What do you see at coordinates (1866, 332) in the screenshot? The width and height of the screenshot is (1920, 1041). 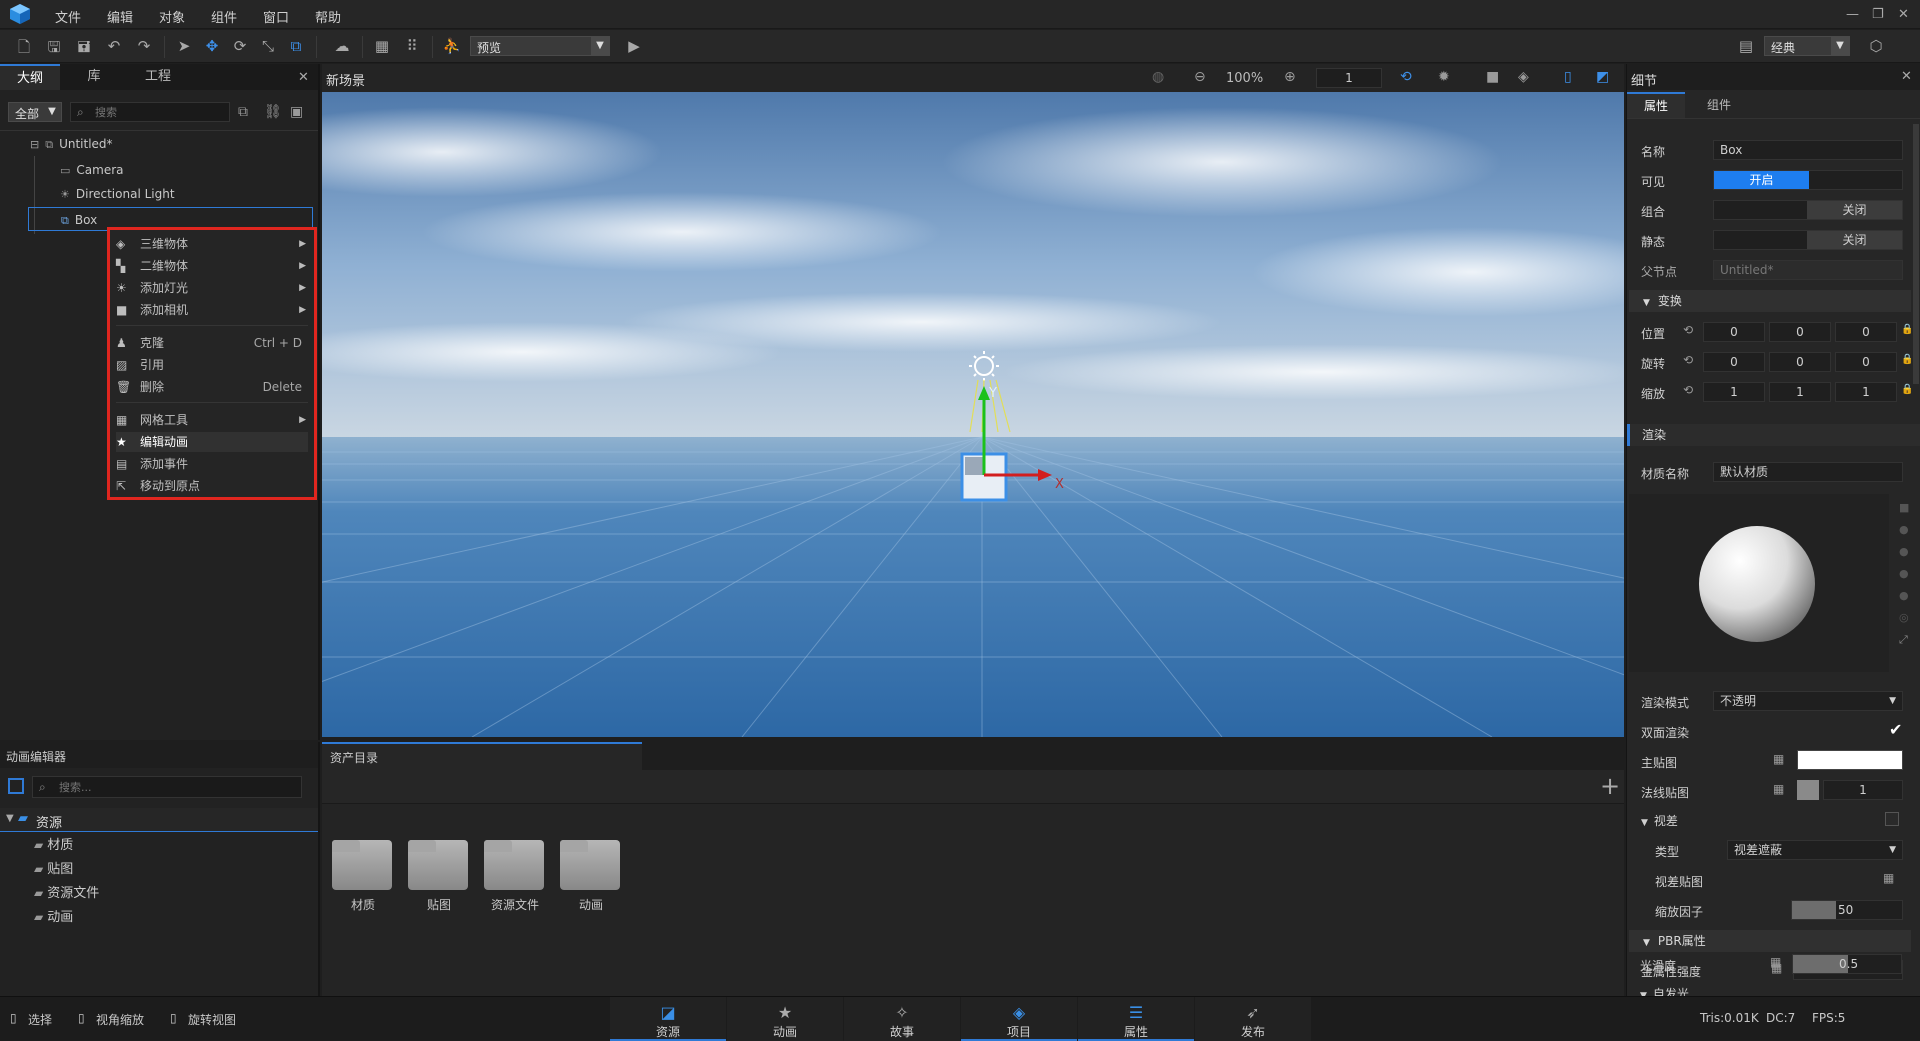 I see `position-z: 0` at bounding box center [1866, 332].